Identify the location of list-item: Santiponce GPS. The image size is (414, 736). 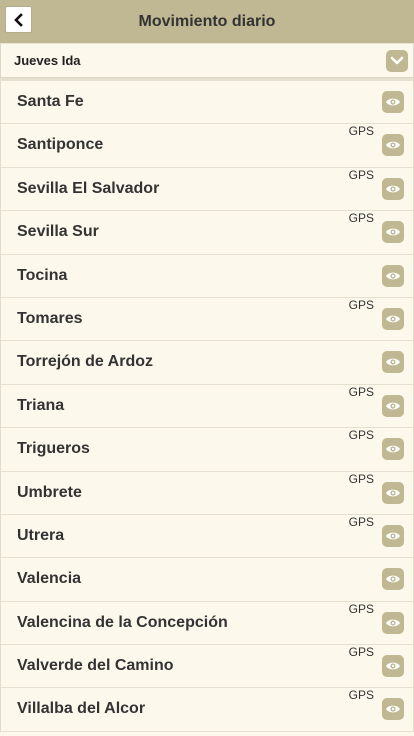
(207, 146).